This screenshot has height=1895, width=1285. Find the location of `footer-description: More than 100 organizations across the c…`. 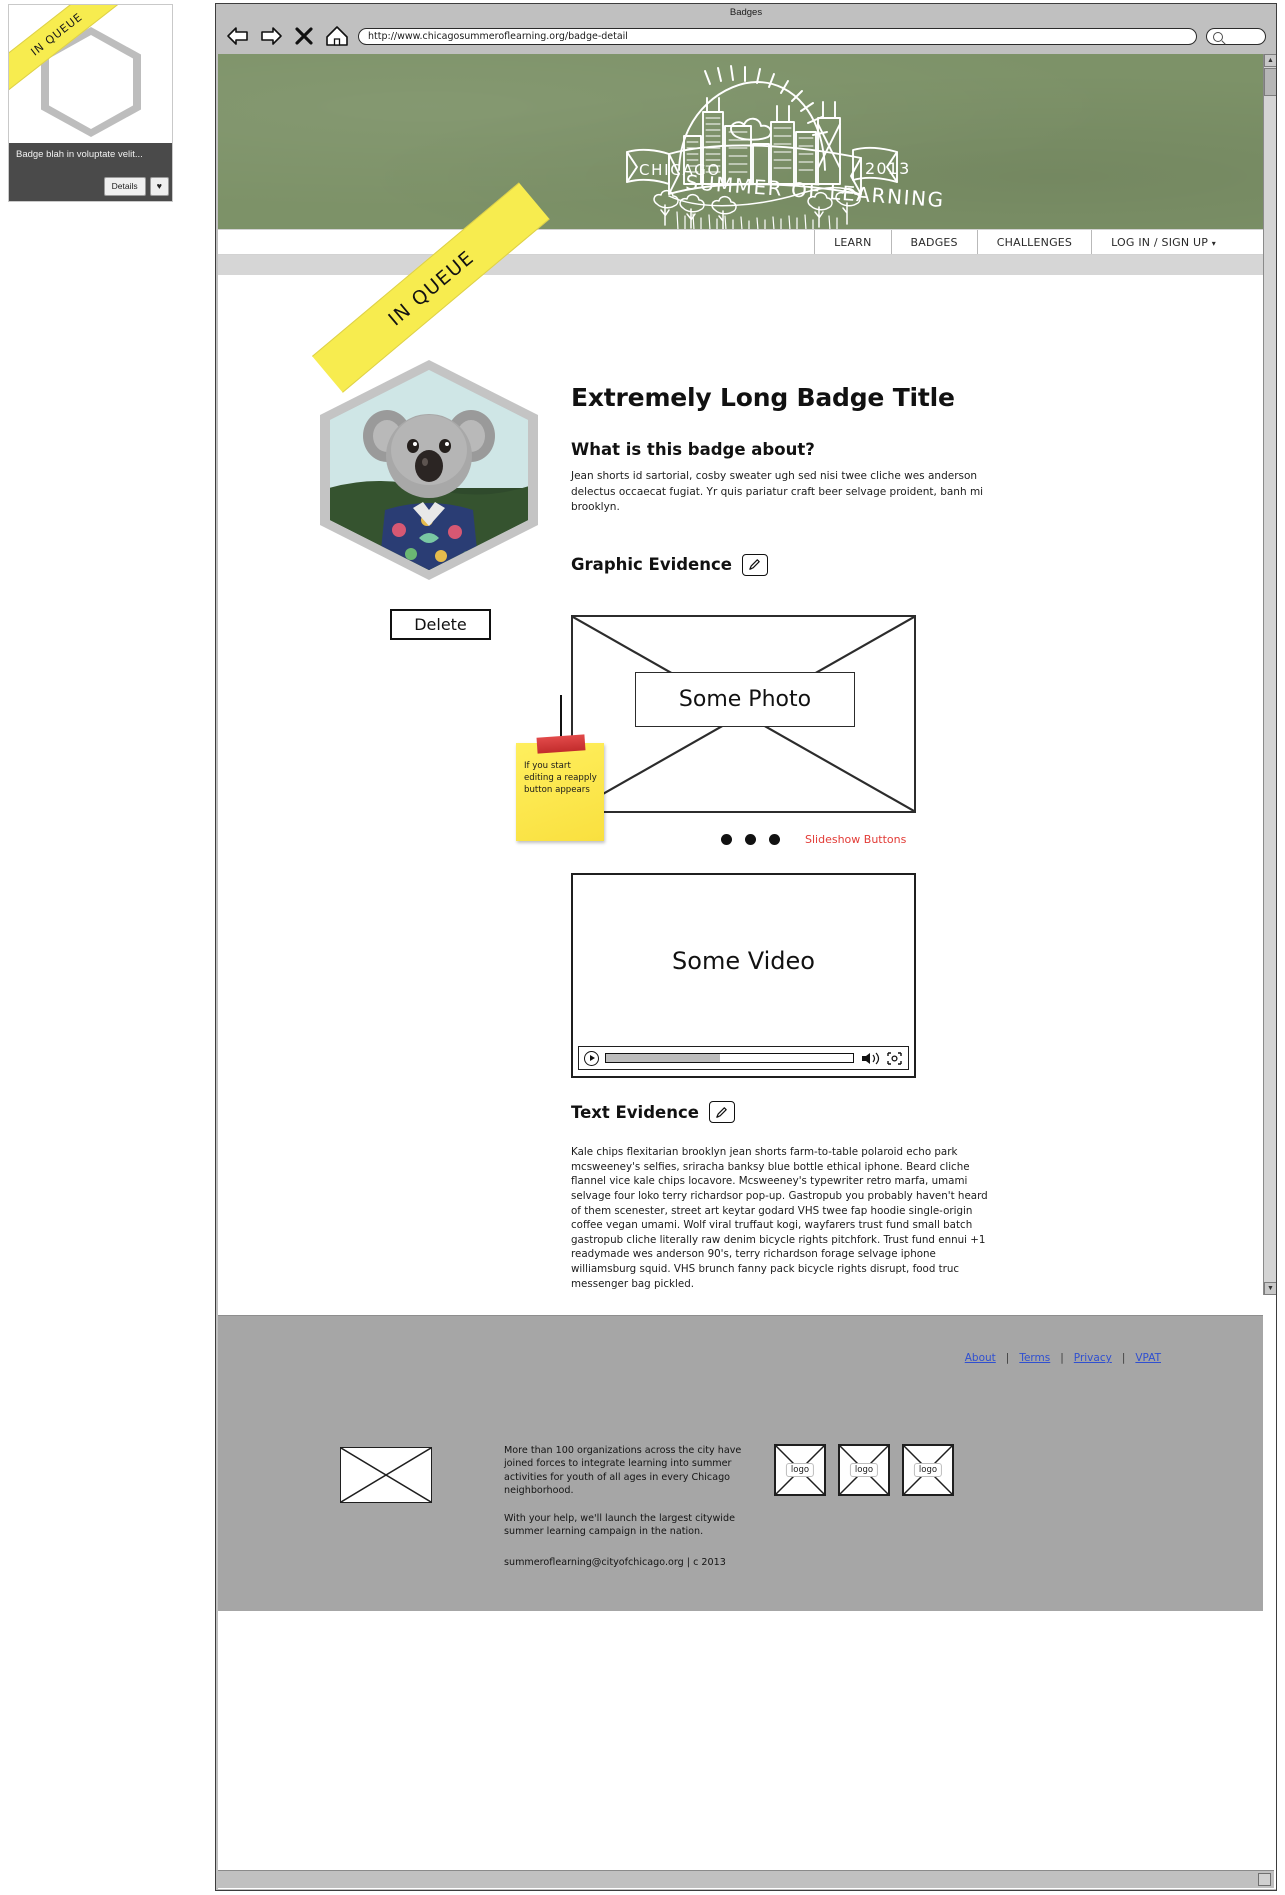

footer-description: More than 100 organizations across the c… is located at coordinates (626, 1491).